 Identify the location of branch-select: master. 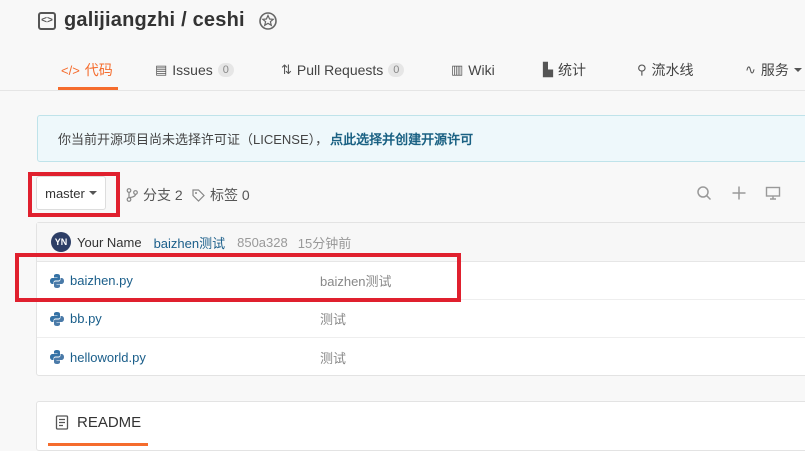
(71, 193).